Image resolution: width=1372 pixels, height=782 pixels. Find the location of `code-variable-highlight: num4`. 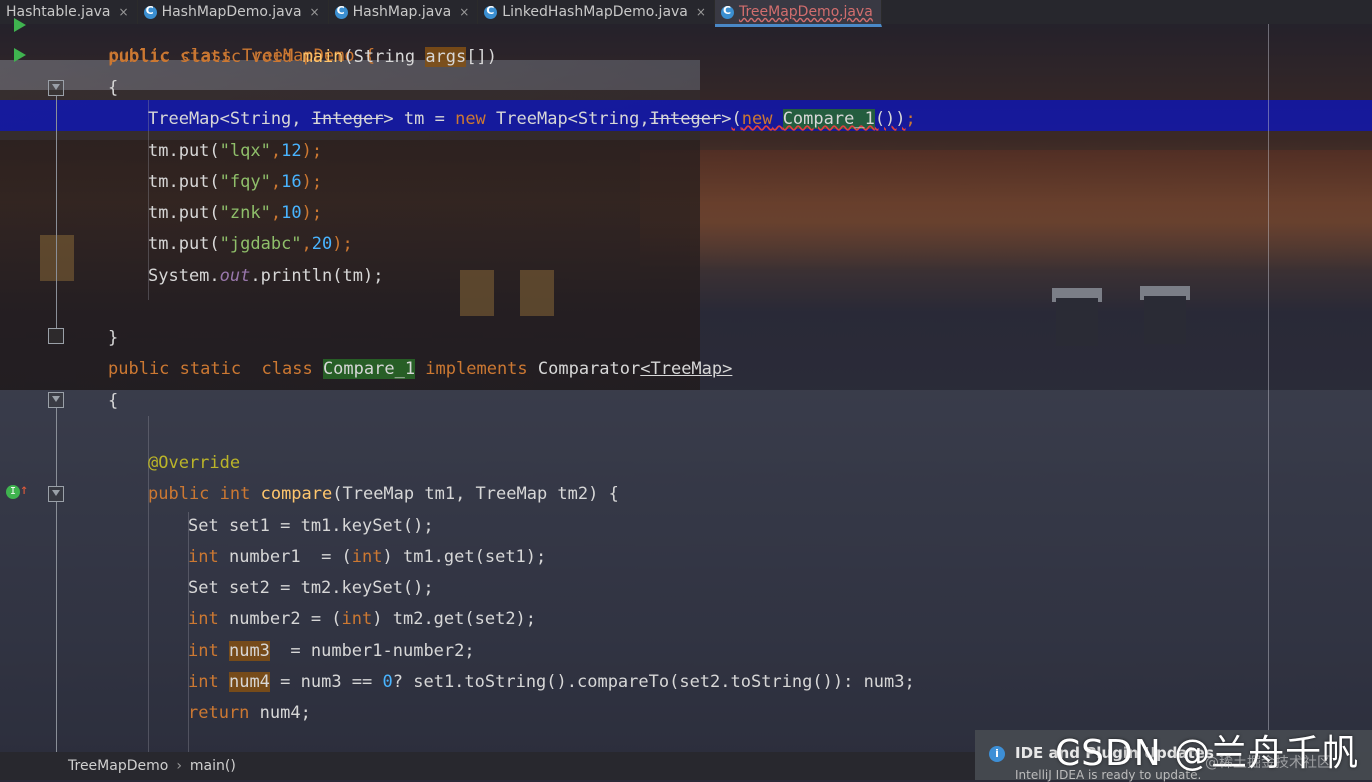

code-variable-highlight: num4 is located at coordinates (249, 682).